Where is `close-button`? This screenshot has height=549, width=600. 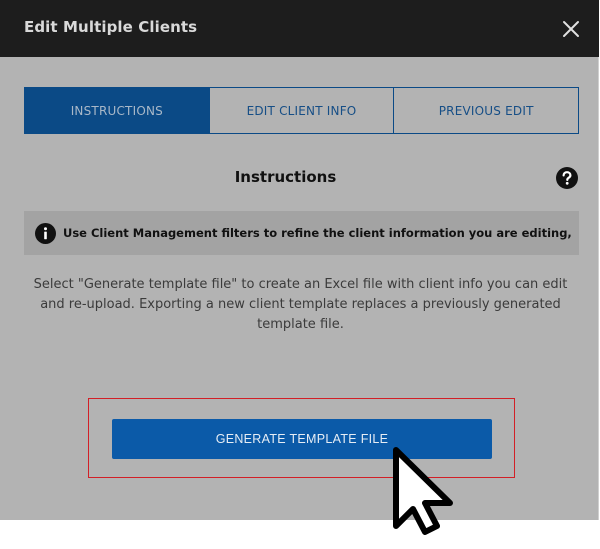
close-button is located at coordinates (571, 29).